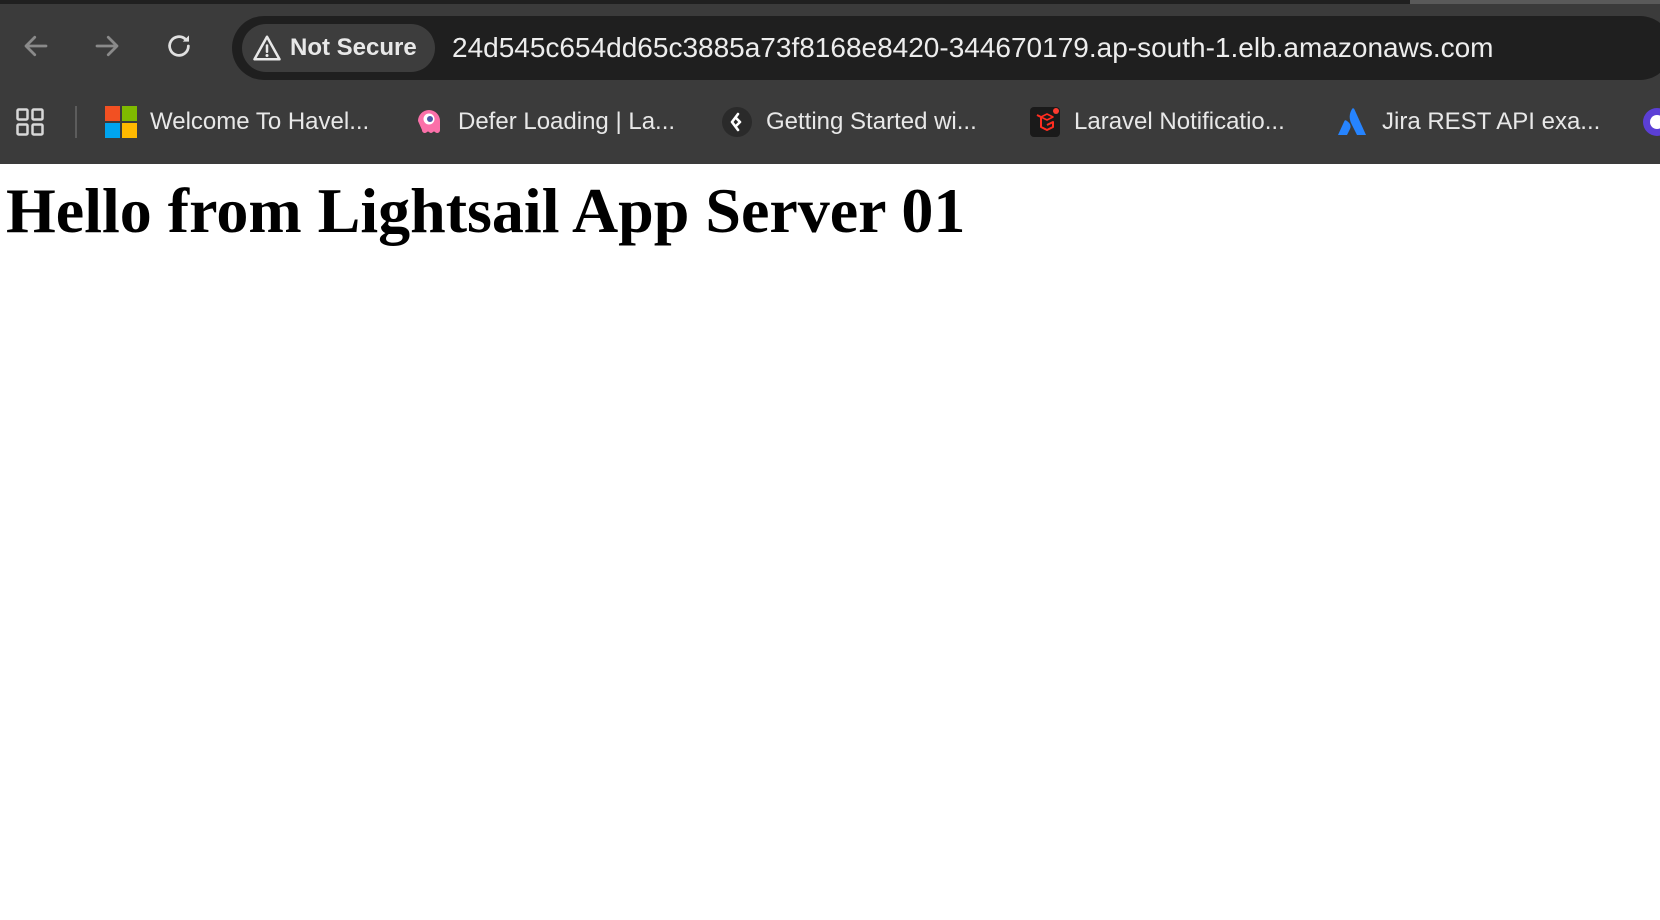 This screenshot has width=1660, height=920. I want to click on microsoft-logo-icon, so click(121, 122).